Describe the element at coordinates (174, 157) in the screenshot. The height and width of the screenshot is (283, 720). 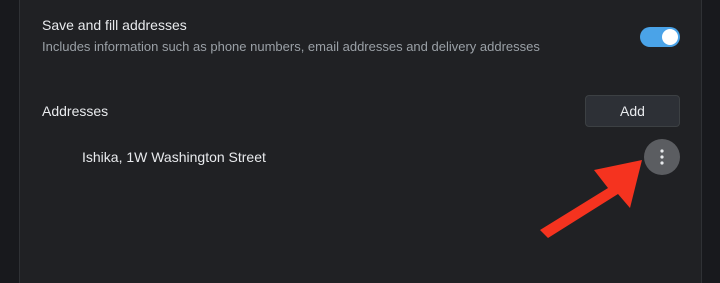
I see `address-entry: Ishika, 1W Washington Street` at that location.